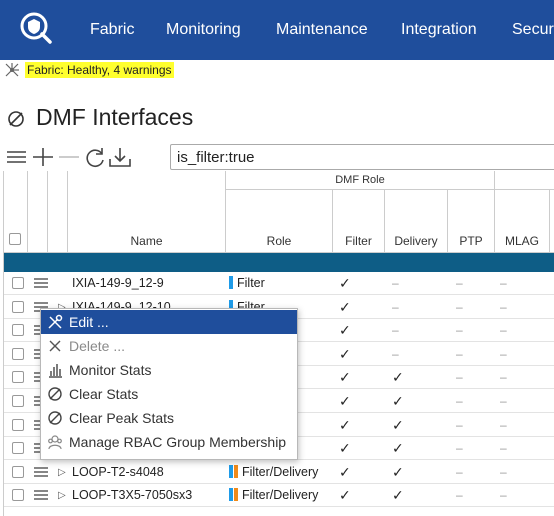 The height and width of the screenshot is (516, 554). I want to click on refresh-icon, so click(95, 157).